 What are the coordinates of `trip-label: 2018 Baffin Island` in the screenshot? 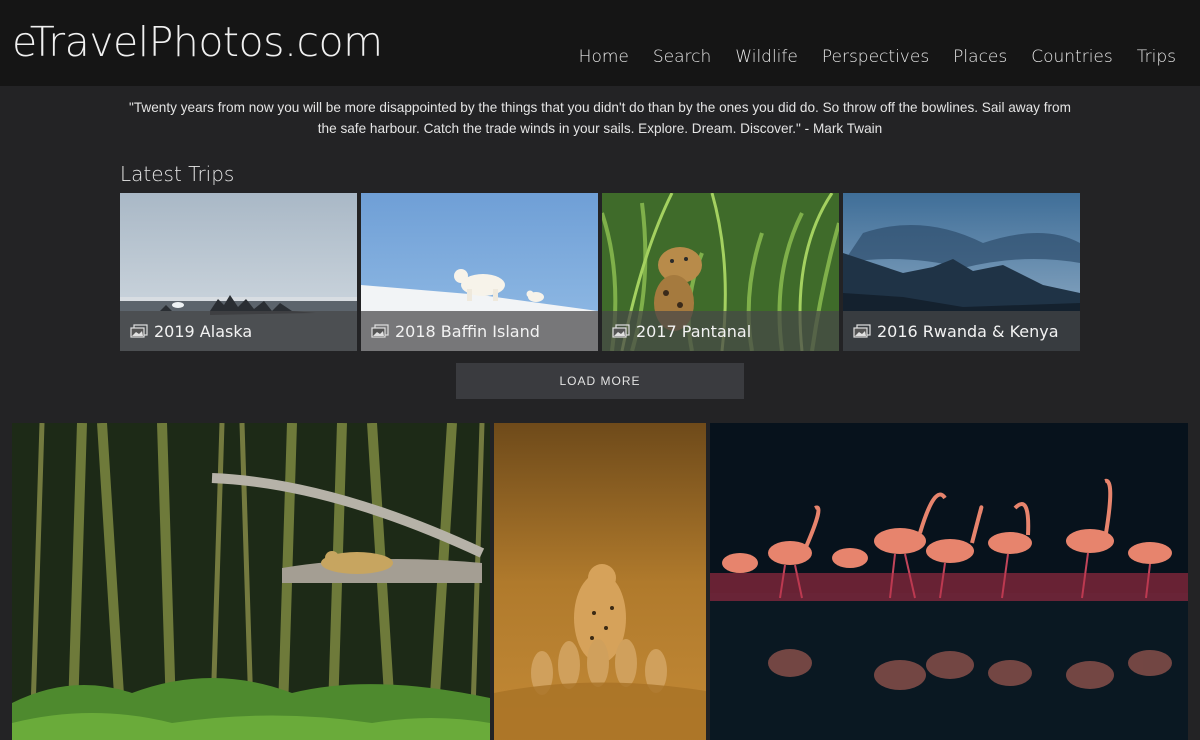 It's located at (467, 331).